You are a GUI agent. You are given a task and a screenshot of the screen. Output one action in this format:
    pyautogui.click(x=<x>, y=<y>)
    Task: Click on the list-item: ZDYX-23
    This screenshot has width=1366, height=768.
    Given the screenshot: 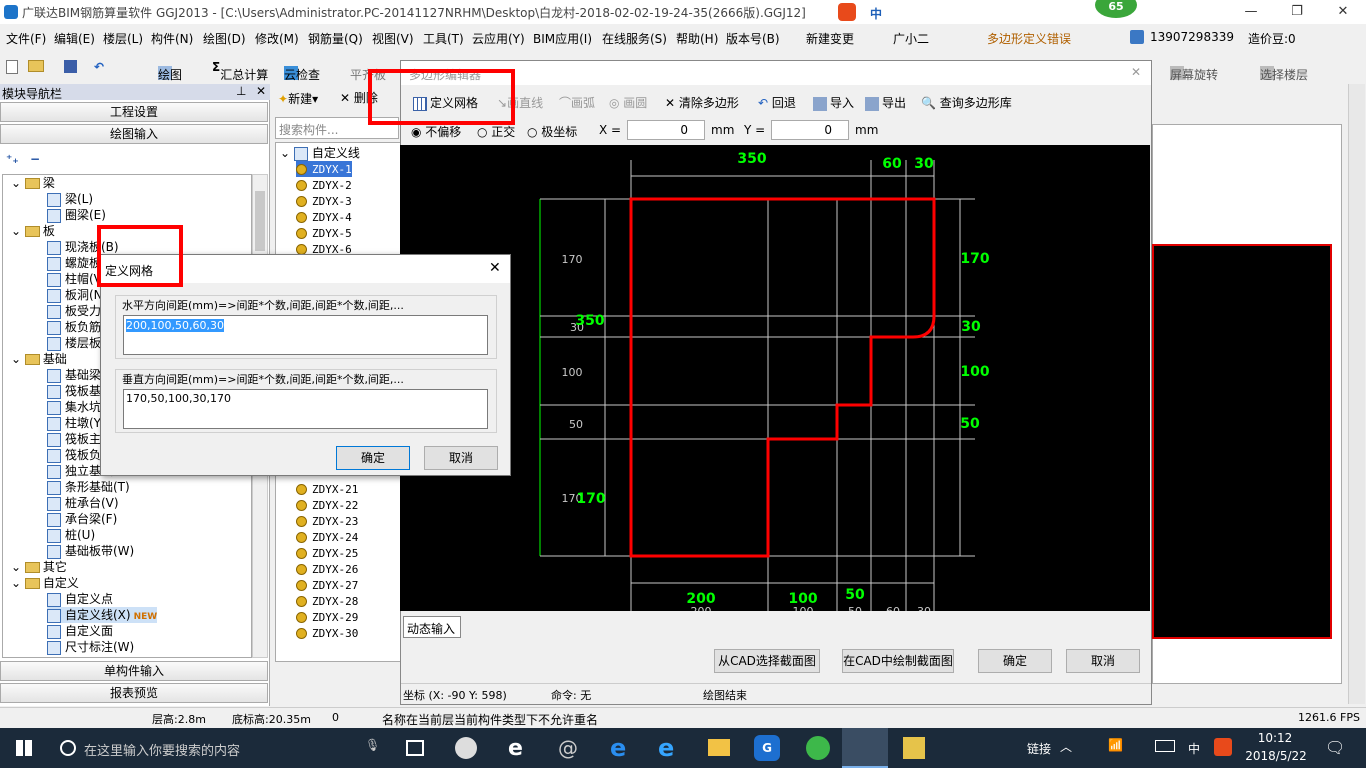 What is the action you would take?
    pyautogui.click(x=327, y=521)
    